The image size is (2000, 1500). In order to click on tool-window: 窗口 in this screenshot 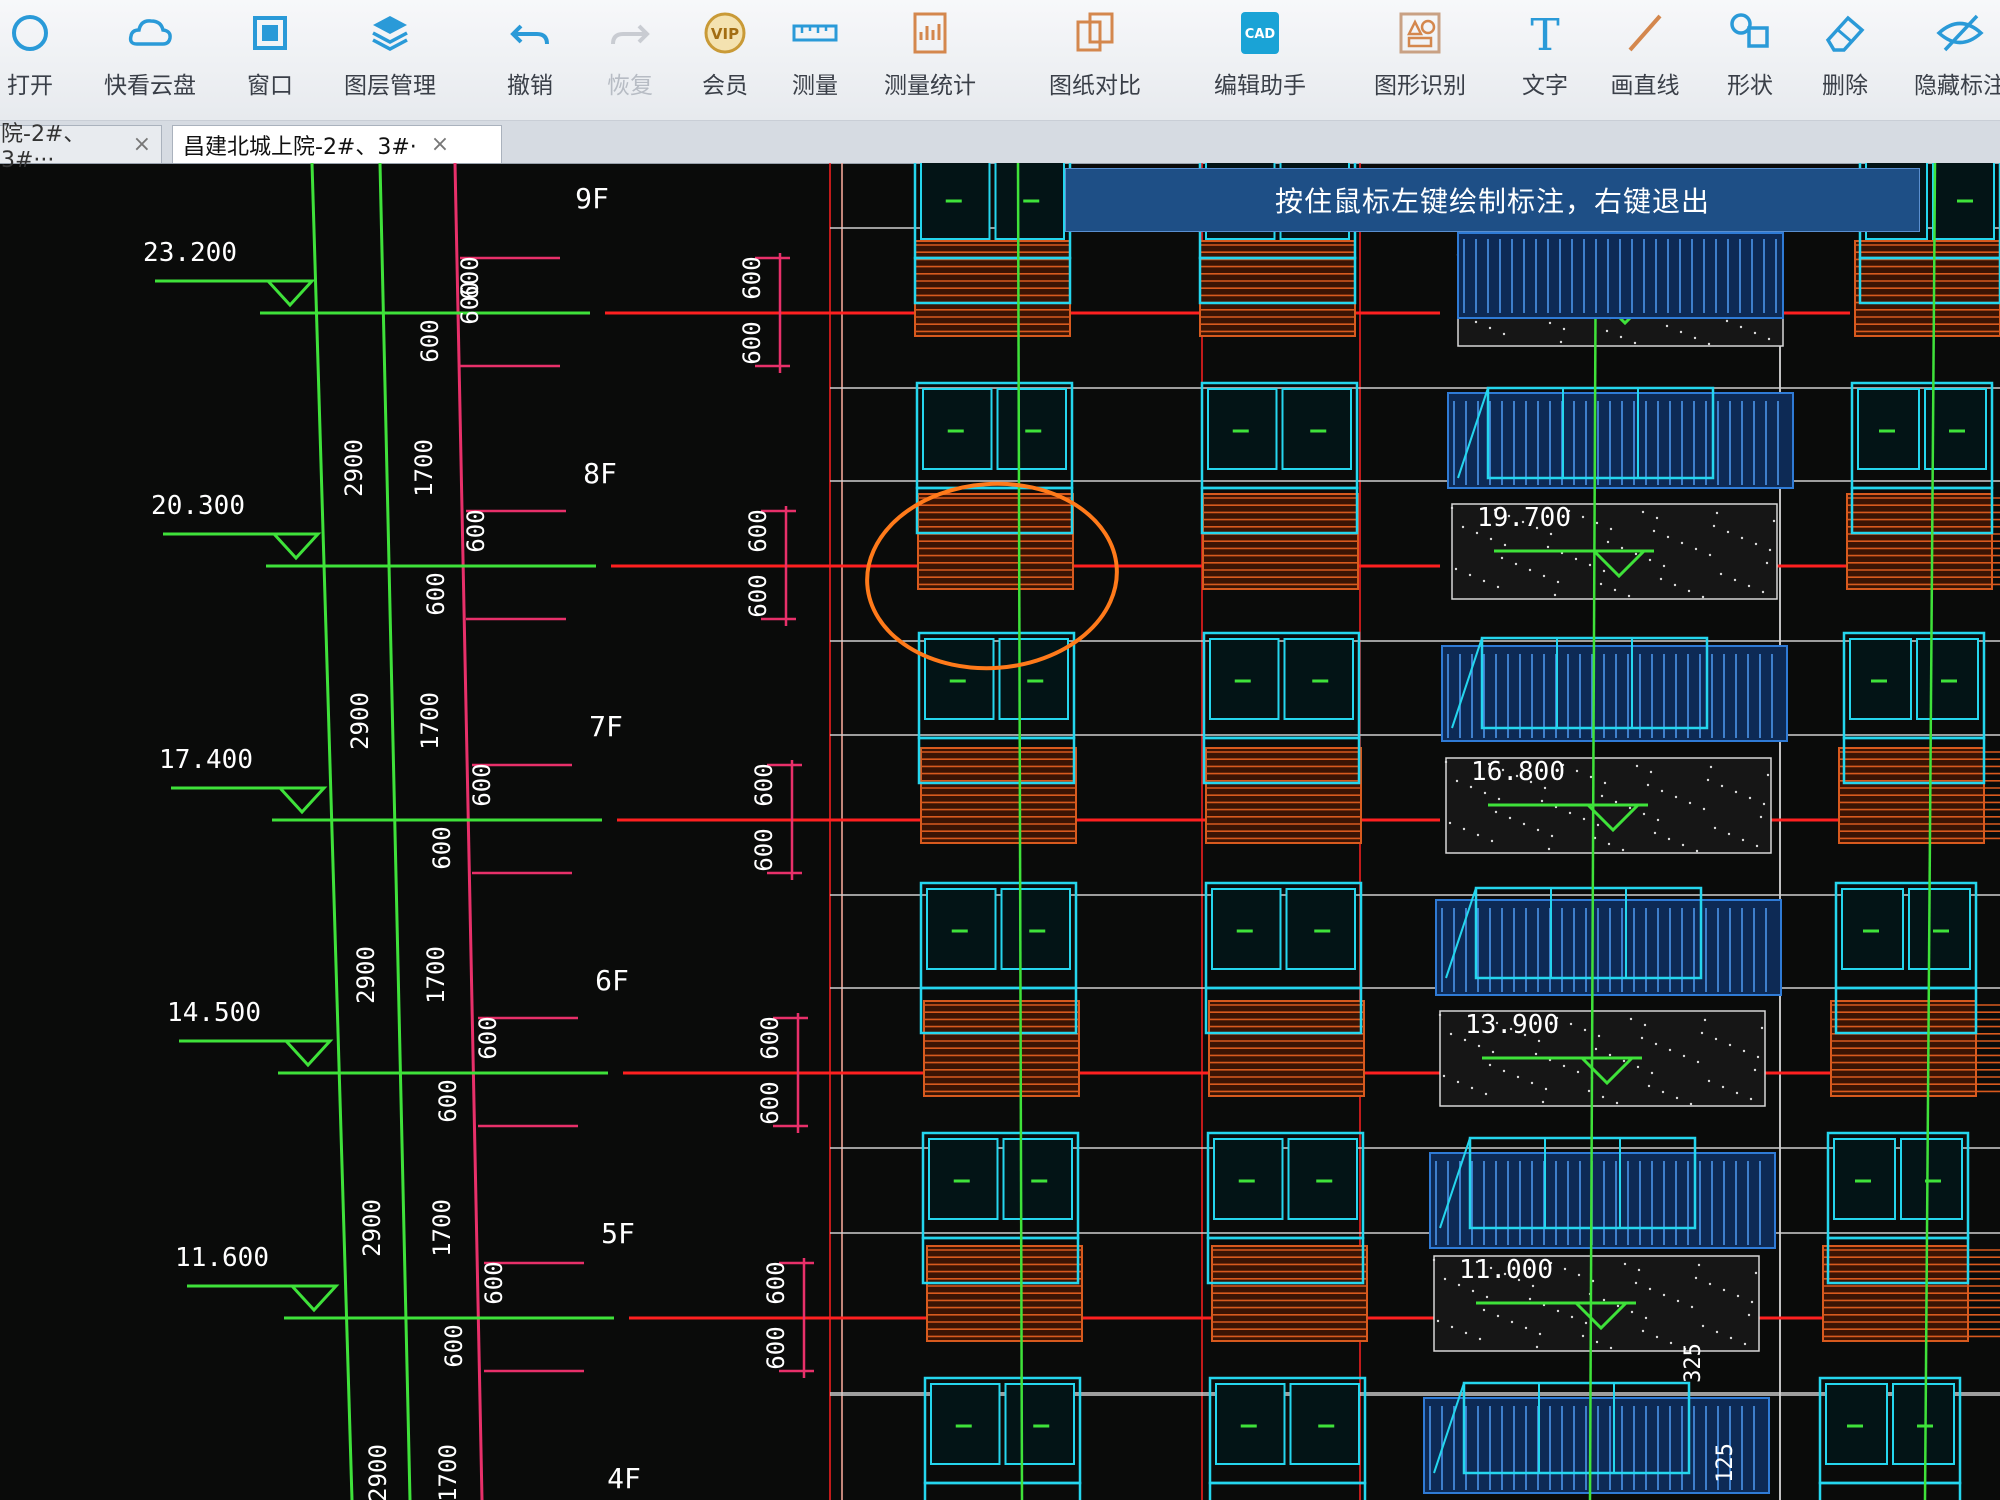, I will do `click(270, 60)`.